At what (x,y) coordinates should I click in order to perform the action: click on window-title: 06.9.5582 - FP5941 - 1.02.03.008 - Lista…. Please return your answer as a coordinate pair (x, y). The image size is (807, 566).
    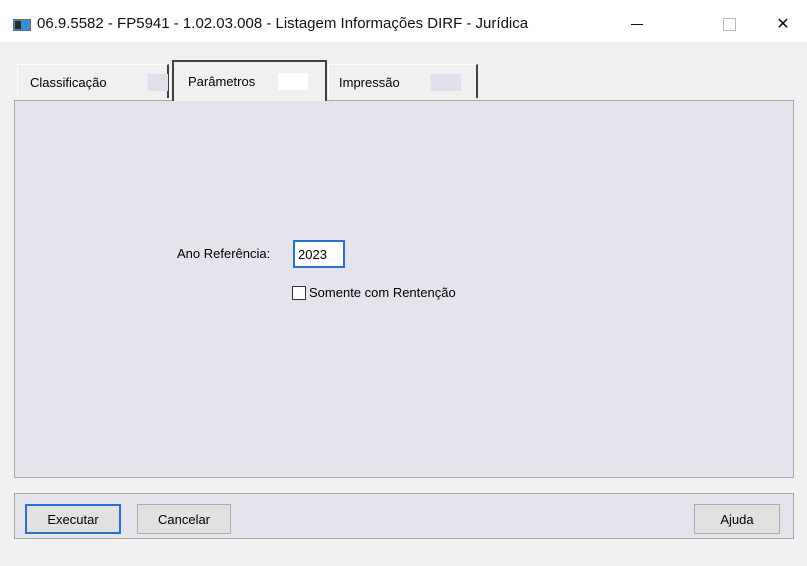
    Looking at the image, I should click on (283, 23).